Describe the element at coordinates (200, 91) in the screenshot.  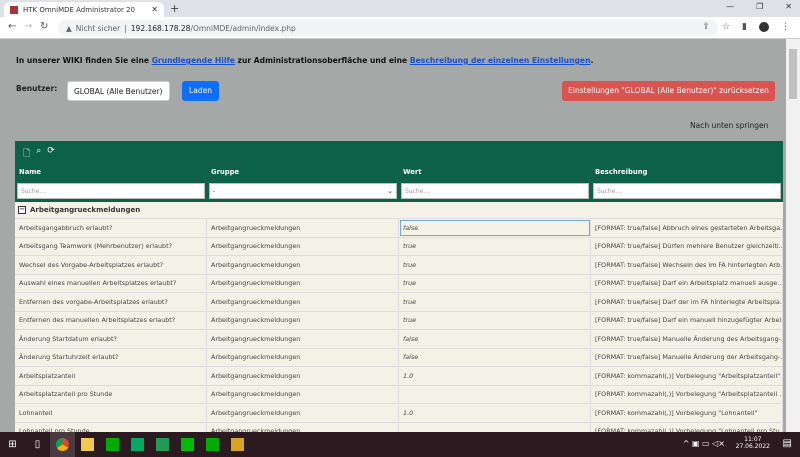
I see `load-button: Laden` at that location.